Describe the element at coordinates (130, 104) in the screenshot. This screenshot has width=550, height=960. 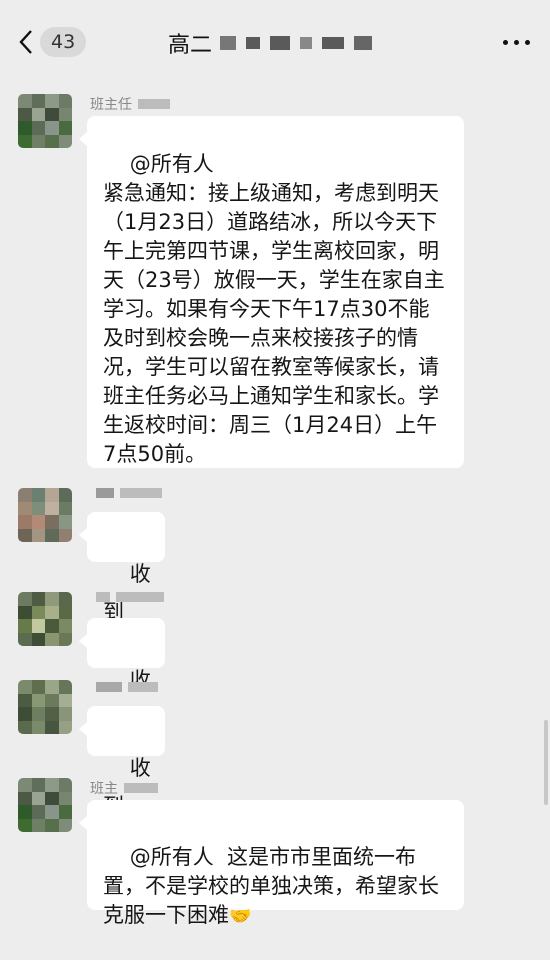
I see `sender-name: 班主任` at that location.